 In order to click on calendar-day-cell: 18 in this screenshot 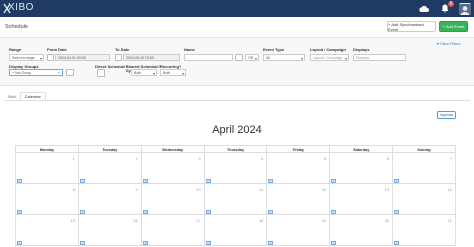, I will do `click(236, 230)`.